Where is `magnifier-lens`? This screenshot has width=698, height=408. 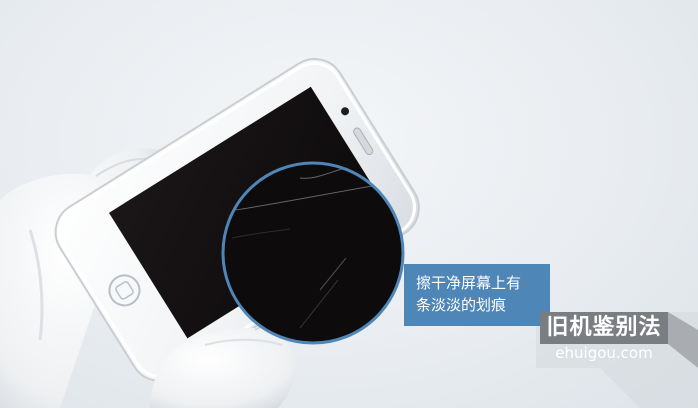
magnifier-lens is located at coordinates (313, 253).